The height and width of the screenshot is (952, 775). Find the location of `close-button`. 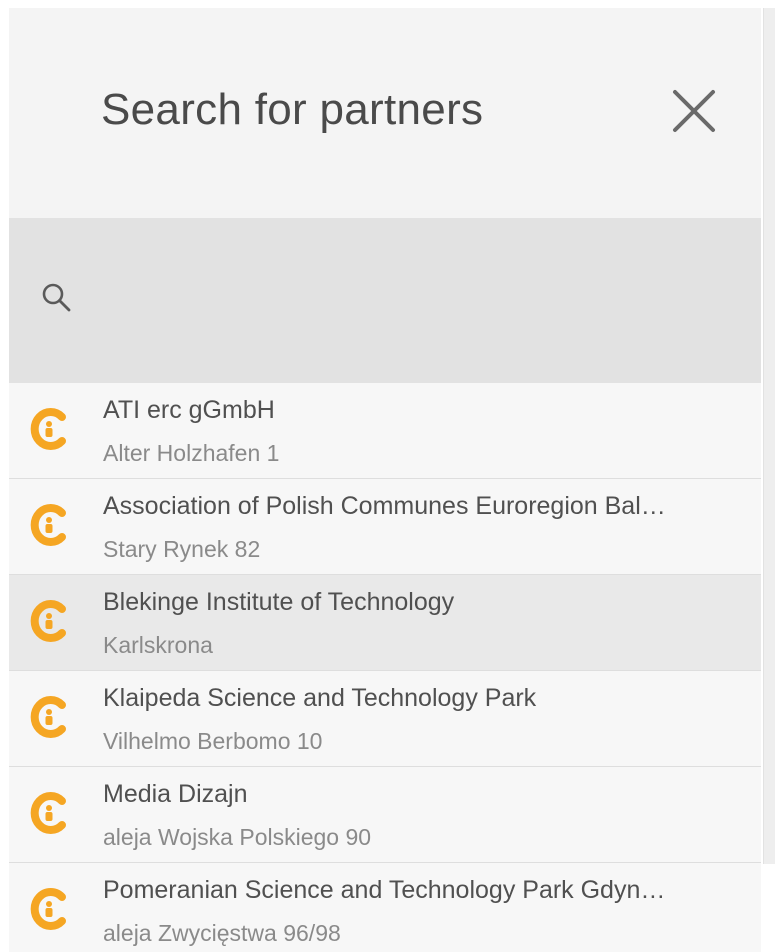

close-button is located at coordinates (694, 111).